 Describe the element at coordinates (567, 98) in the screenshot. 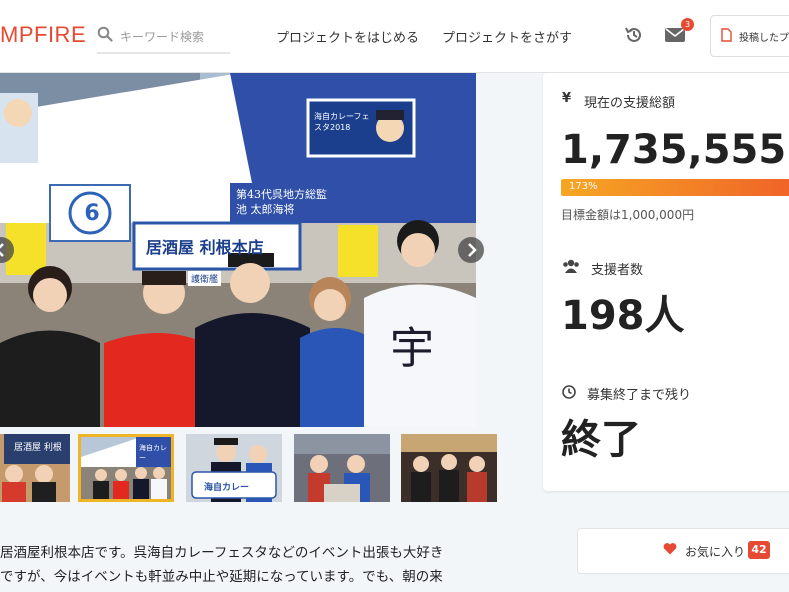

I see `yen-icon: ¥` at that location.